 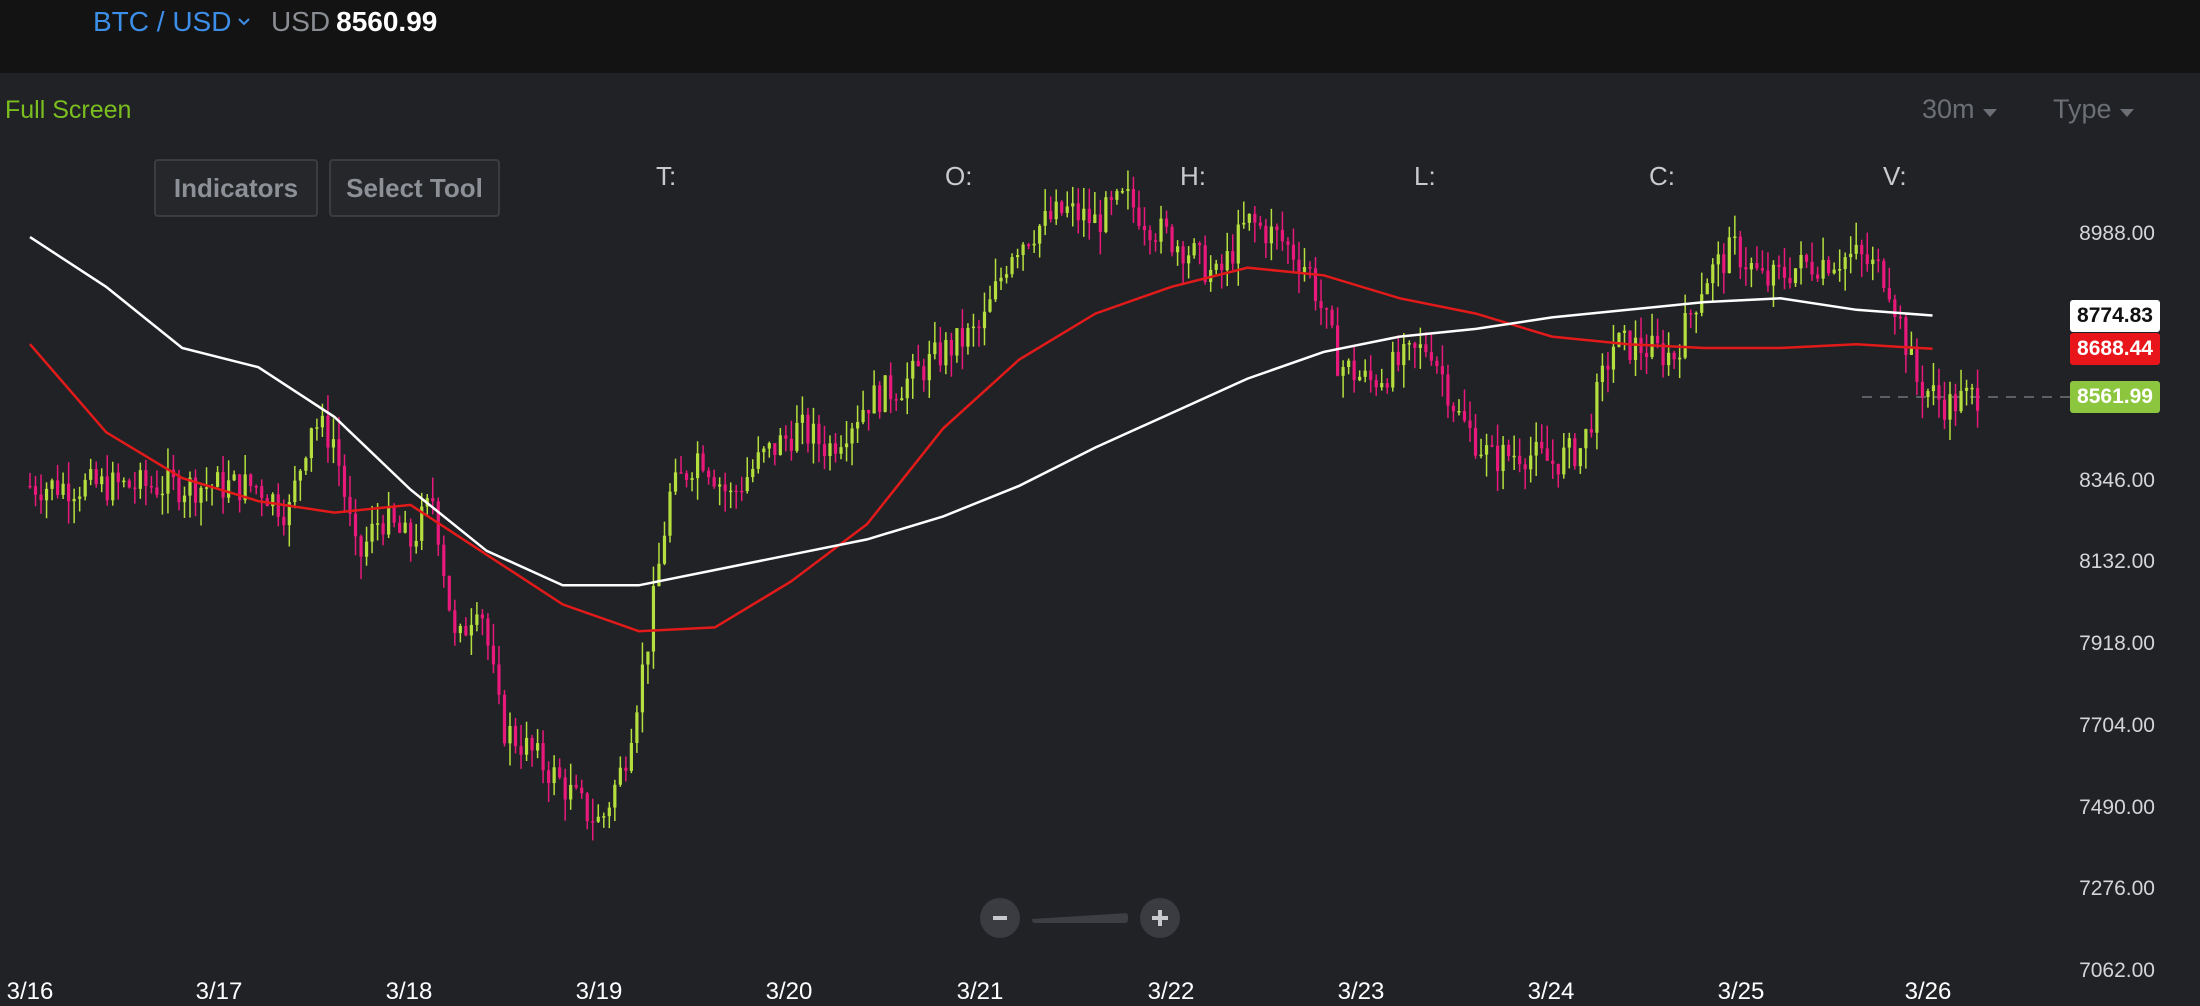 I want to click on ohlc-close-label: C:, so click(x=1662, y=176).